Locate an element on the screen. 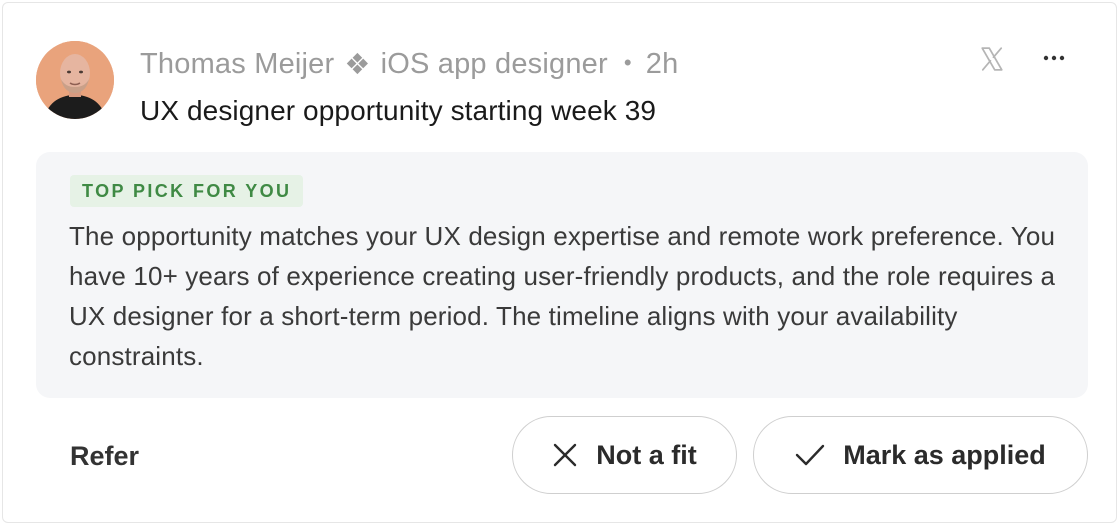  author-name: Thomas Meijer is located at coordinates (237, 64).